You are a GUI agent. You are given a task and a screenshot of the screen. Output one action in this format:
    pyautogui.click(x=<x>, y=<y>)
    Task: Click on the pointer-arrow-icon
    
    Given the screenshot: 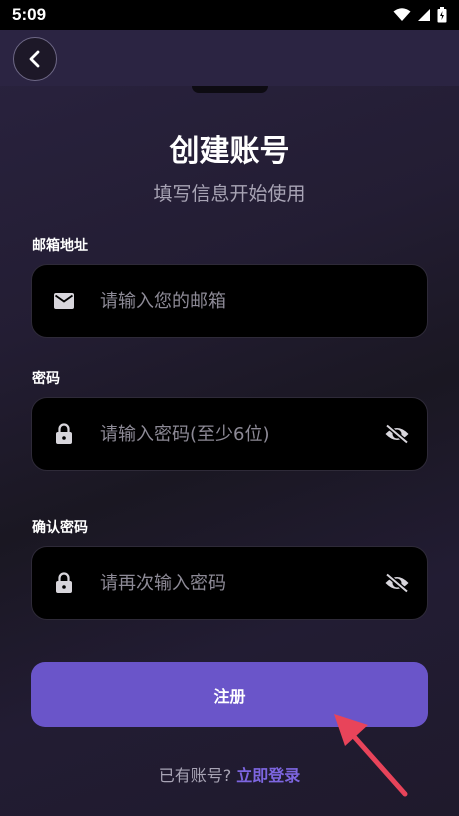 What is the action you would take?
    pyautogui.click(x=371, y=755)
    